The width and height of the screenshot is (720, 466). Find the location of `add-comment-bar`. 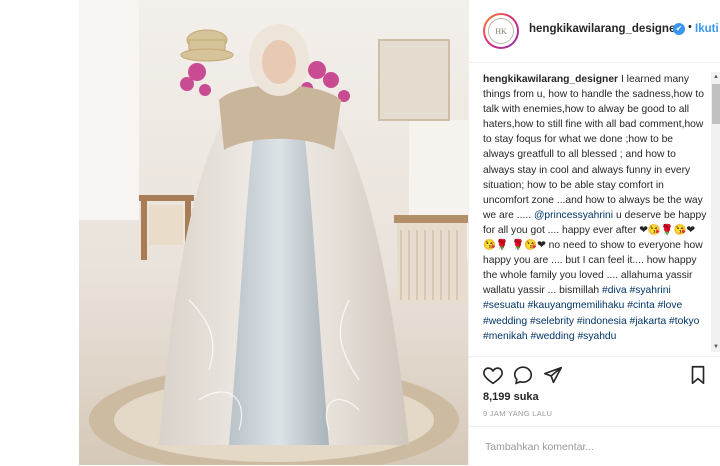

add-comment-bar is located at coordinates (594, 446).